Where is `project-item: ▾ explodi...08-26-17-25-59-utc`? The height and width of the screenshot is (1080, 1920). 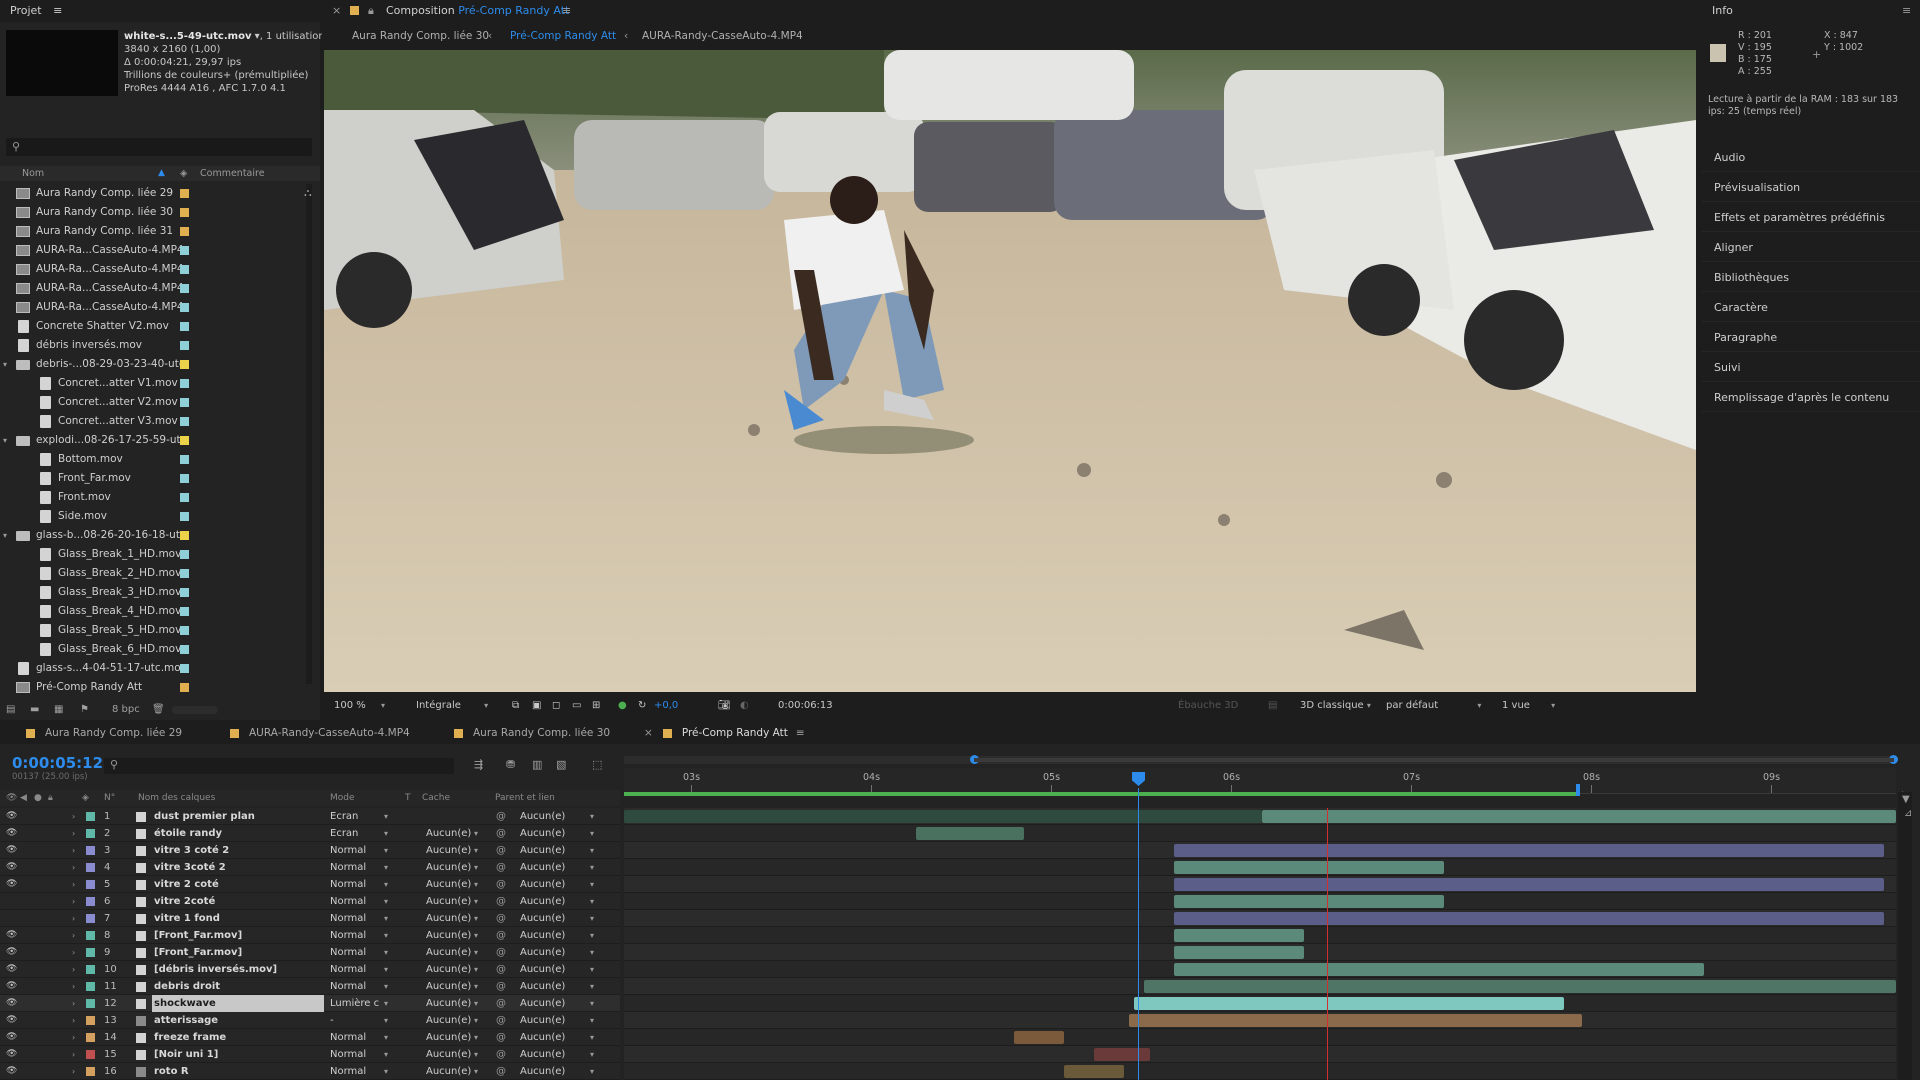
project-item: ▾ explodi...08-26-17-25-59-utc is located at coordinates (152, 440).